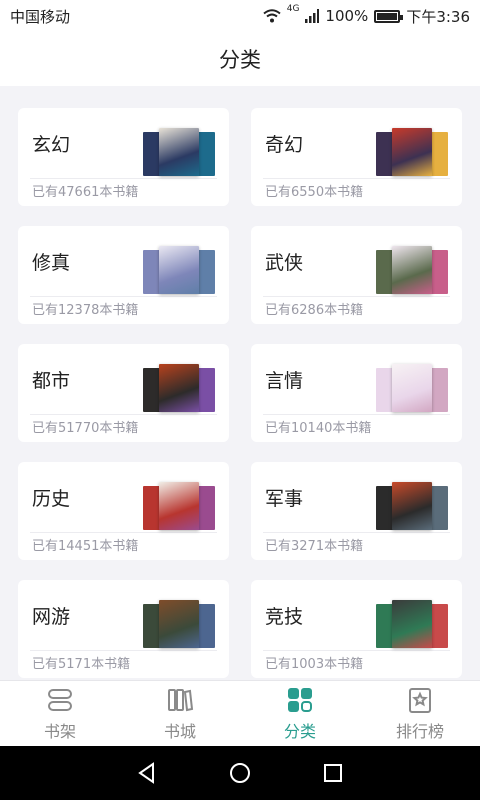 The width and height of the screenshot is (480, 800). Describe the element at coordinates (284, 381) in the screenshot. I see `category-name: 言情` at that location.